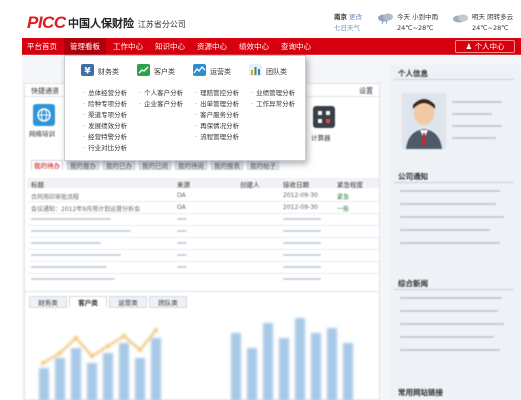  Describe the element at coordinates (460, 18) in the screenshot. I see `cloudy-icon` at that location.